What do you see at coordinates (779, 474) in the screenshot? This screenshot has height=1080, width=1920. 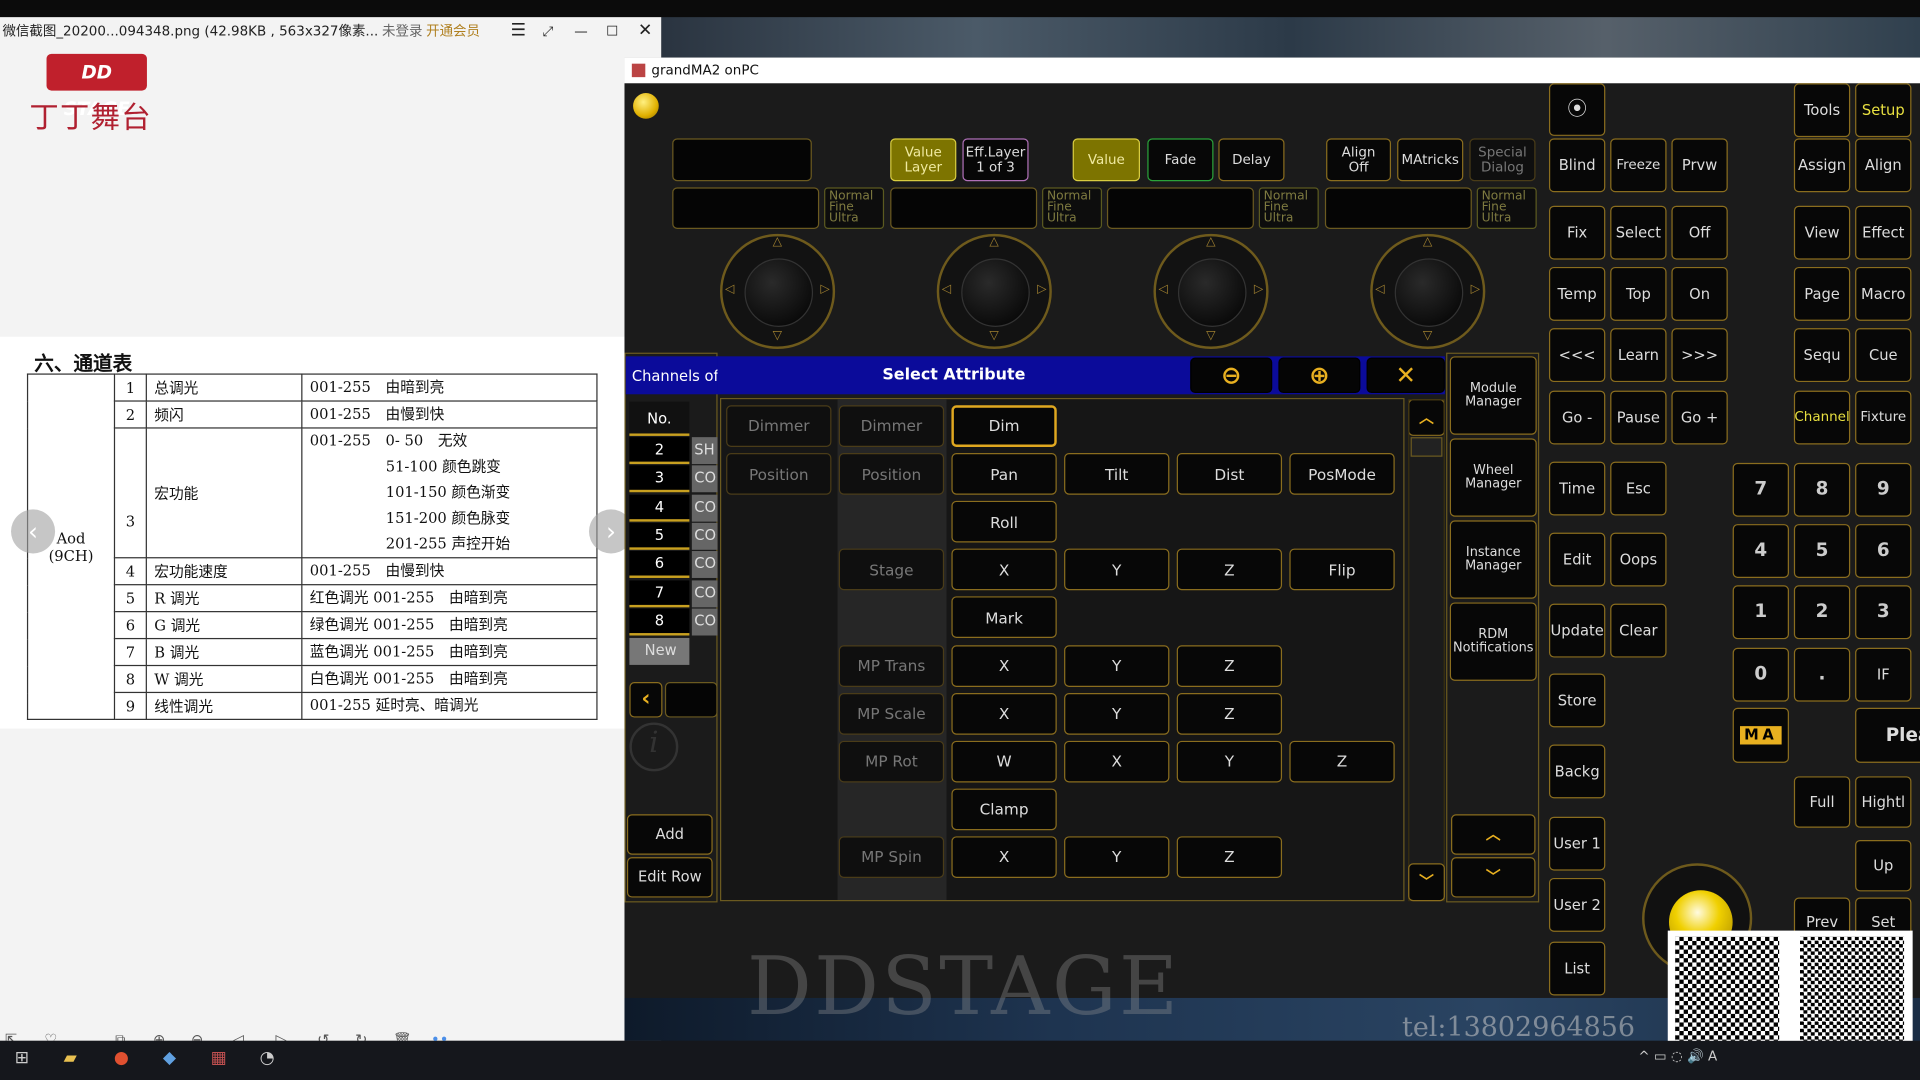 I see `attribute-group-position: Position` at bounding box center [779, 474].